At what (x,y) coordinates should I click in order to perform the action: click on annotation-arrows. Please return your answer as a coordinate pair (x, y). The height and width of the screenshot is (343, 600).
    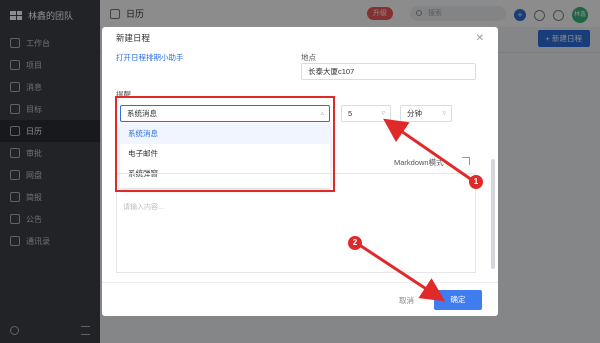
    Looking at the image, I should click on (415, 210).